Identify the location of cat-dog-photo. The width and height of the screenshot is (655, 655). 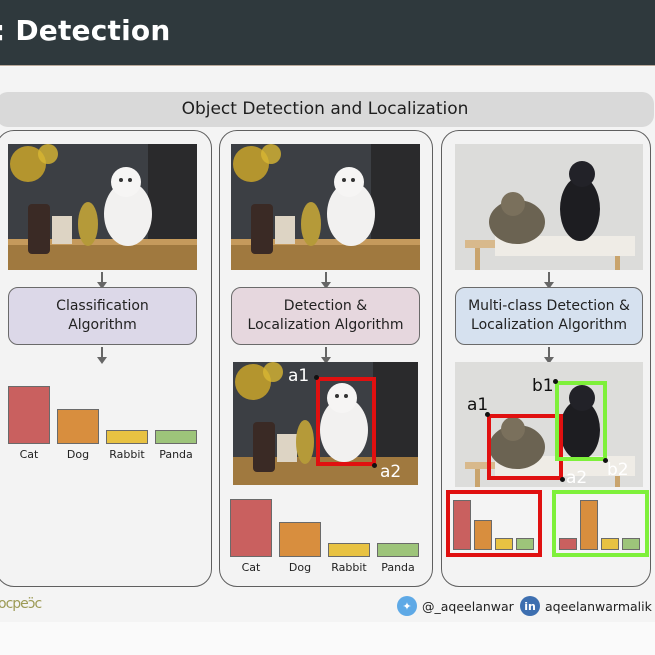
(549, 207).